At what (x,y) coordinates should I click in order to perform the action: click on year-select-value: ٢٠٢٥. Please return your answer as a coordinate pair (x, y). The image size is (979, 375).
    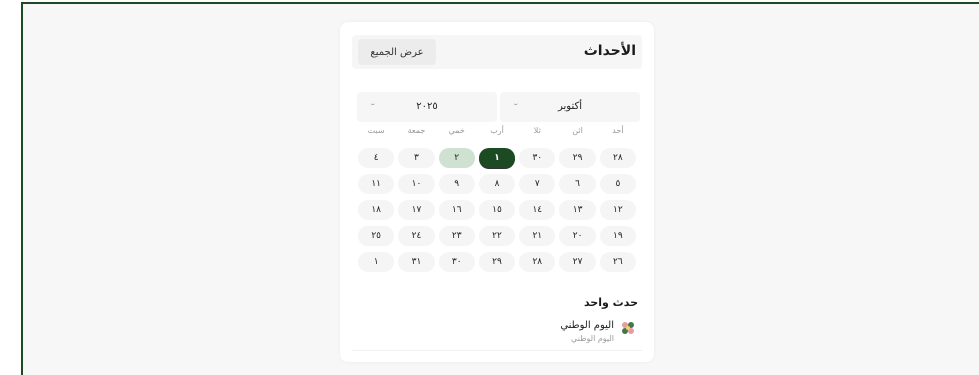
    Looking at the image, I should click on (427, 106).